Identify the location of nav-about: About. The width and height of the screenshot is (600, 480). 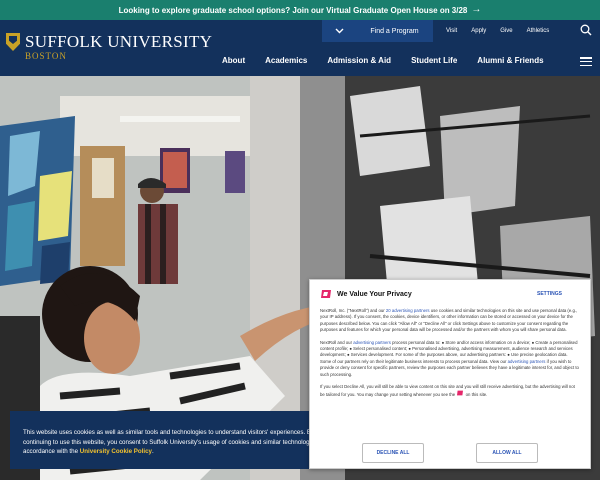
(238, 60).